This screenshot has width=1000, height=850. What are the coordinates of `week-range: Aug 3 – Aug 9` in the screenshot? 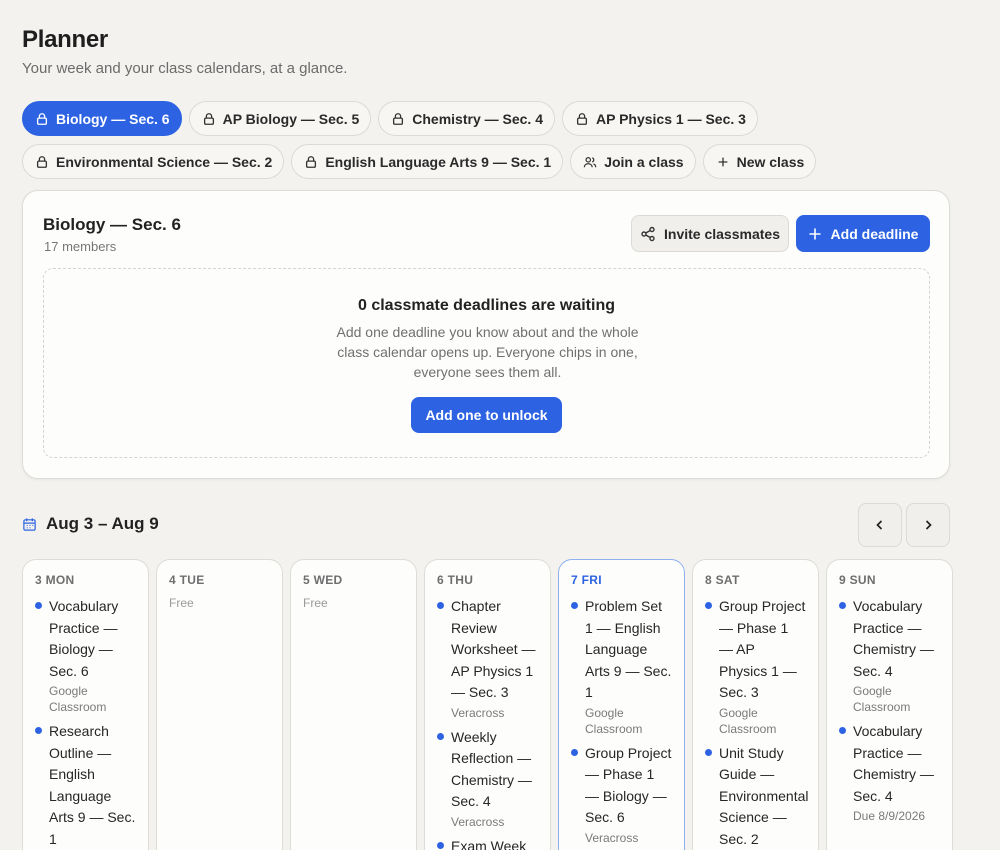 It's located at (102, 523).